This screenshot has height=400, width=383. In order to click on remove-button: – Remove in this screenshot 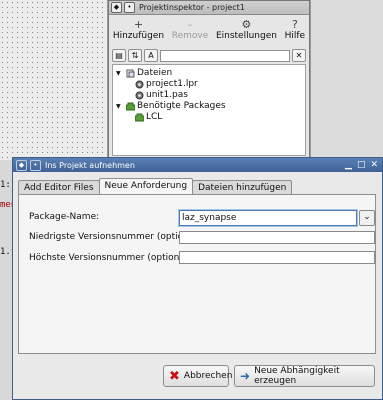, I will do `click(190, 32)`.